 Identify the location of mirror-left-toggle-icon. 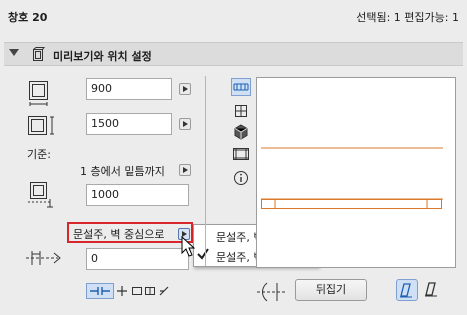
(407, 290).